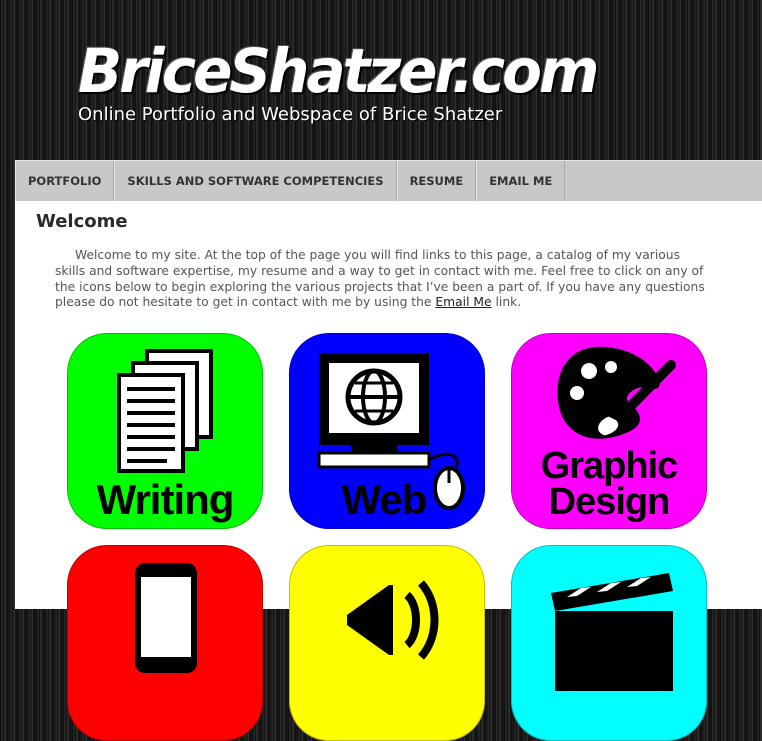 The width and height of the screenshot is (762, 741). Describe the element at coordinates (506, 302) in the screenshot. I see `intro-end: link.` at that location.